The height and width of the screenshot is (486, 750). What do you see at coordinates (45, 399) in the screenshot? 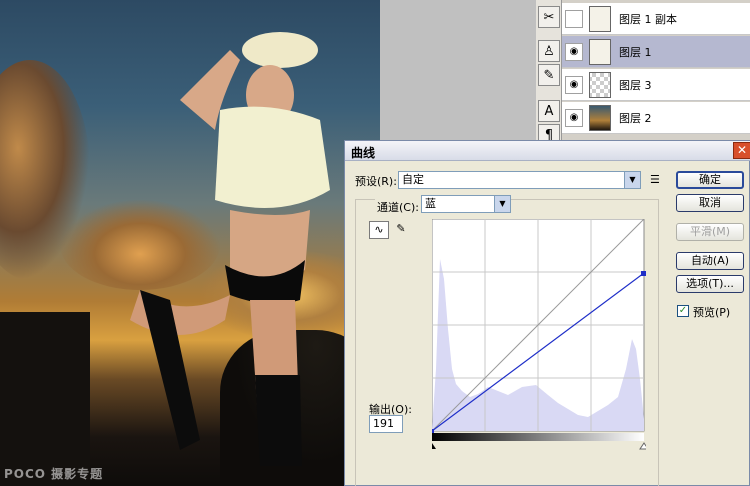
I see `city-silhouette` at bounding box center [45, 399].